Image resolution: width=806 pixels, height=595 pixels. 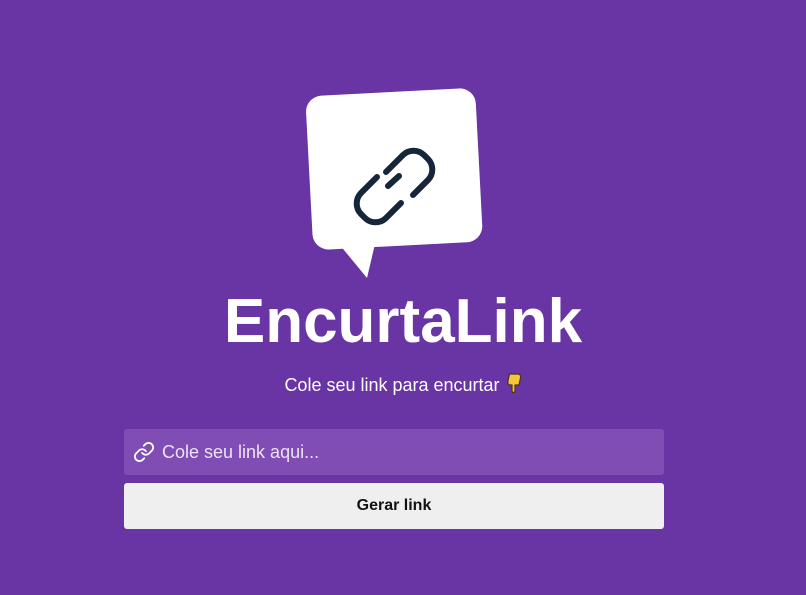 I want to click on logo, so click(x=394, y=182).